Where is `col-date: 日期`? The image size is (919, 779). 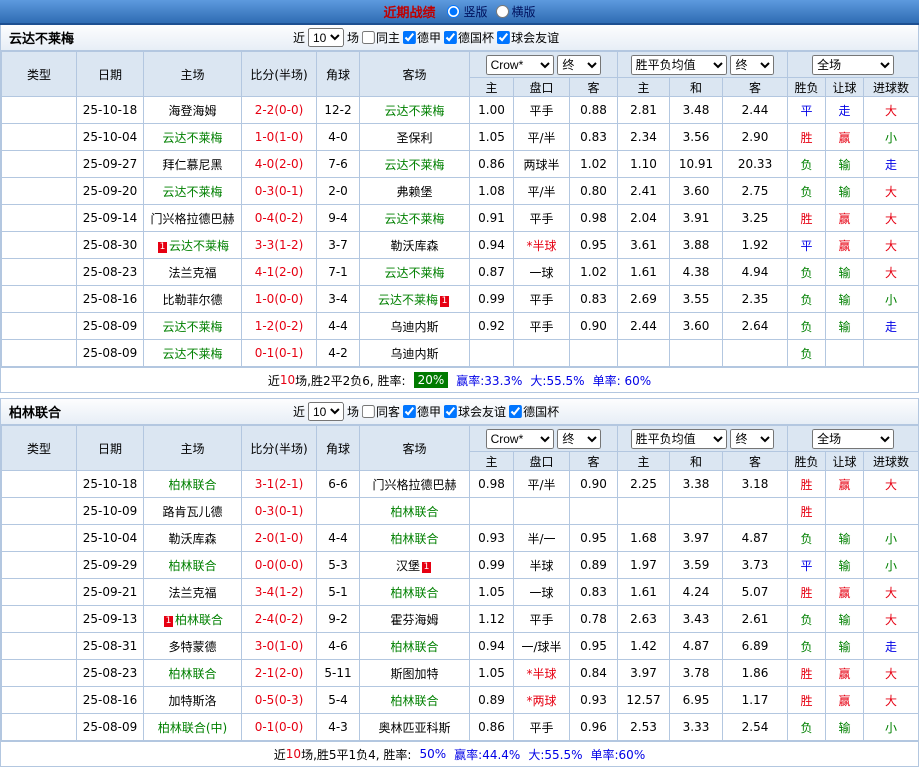
col-date: 日期 is located at coordinates (110, 448).